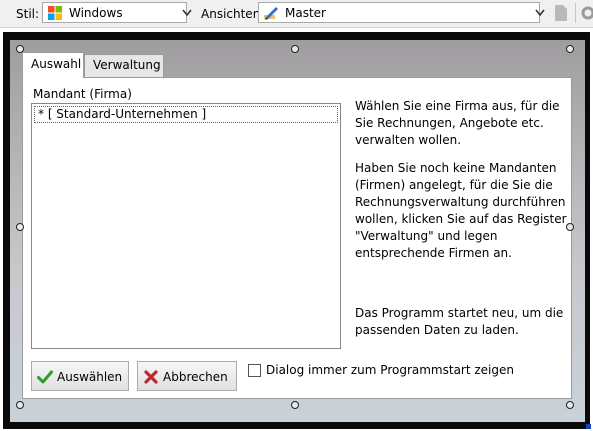 This screenshot has width=593, height=431. What do you see at coordinates (195, 377) in the screenshot?
I see `cancel-button-label: Abbrechen` at bounding box center [195, 377].